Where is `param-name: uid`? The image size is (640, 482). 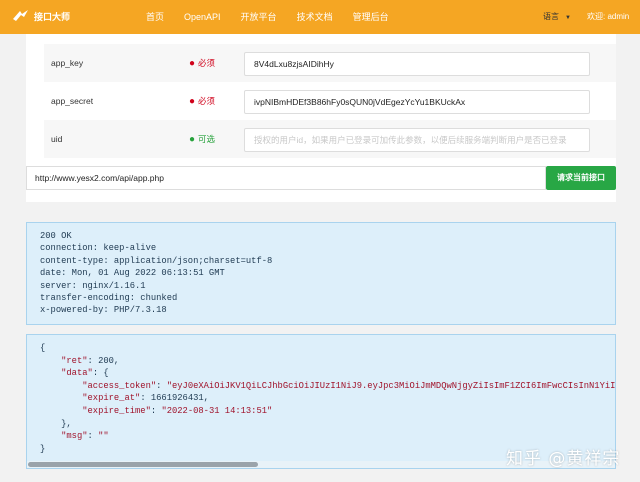 param-name: uid is located at coordinates (57, 139).